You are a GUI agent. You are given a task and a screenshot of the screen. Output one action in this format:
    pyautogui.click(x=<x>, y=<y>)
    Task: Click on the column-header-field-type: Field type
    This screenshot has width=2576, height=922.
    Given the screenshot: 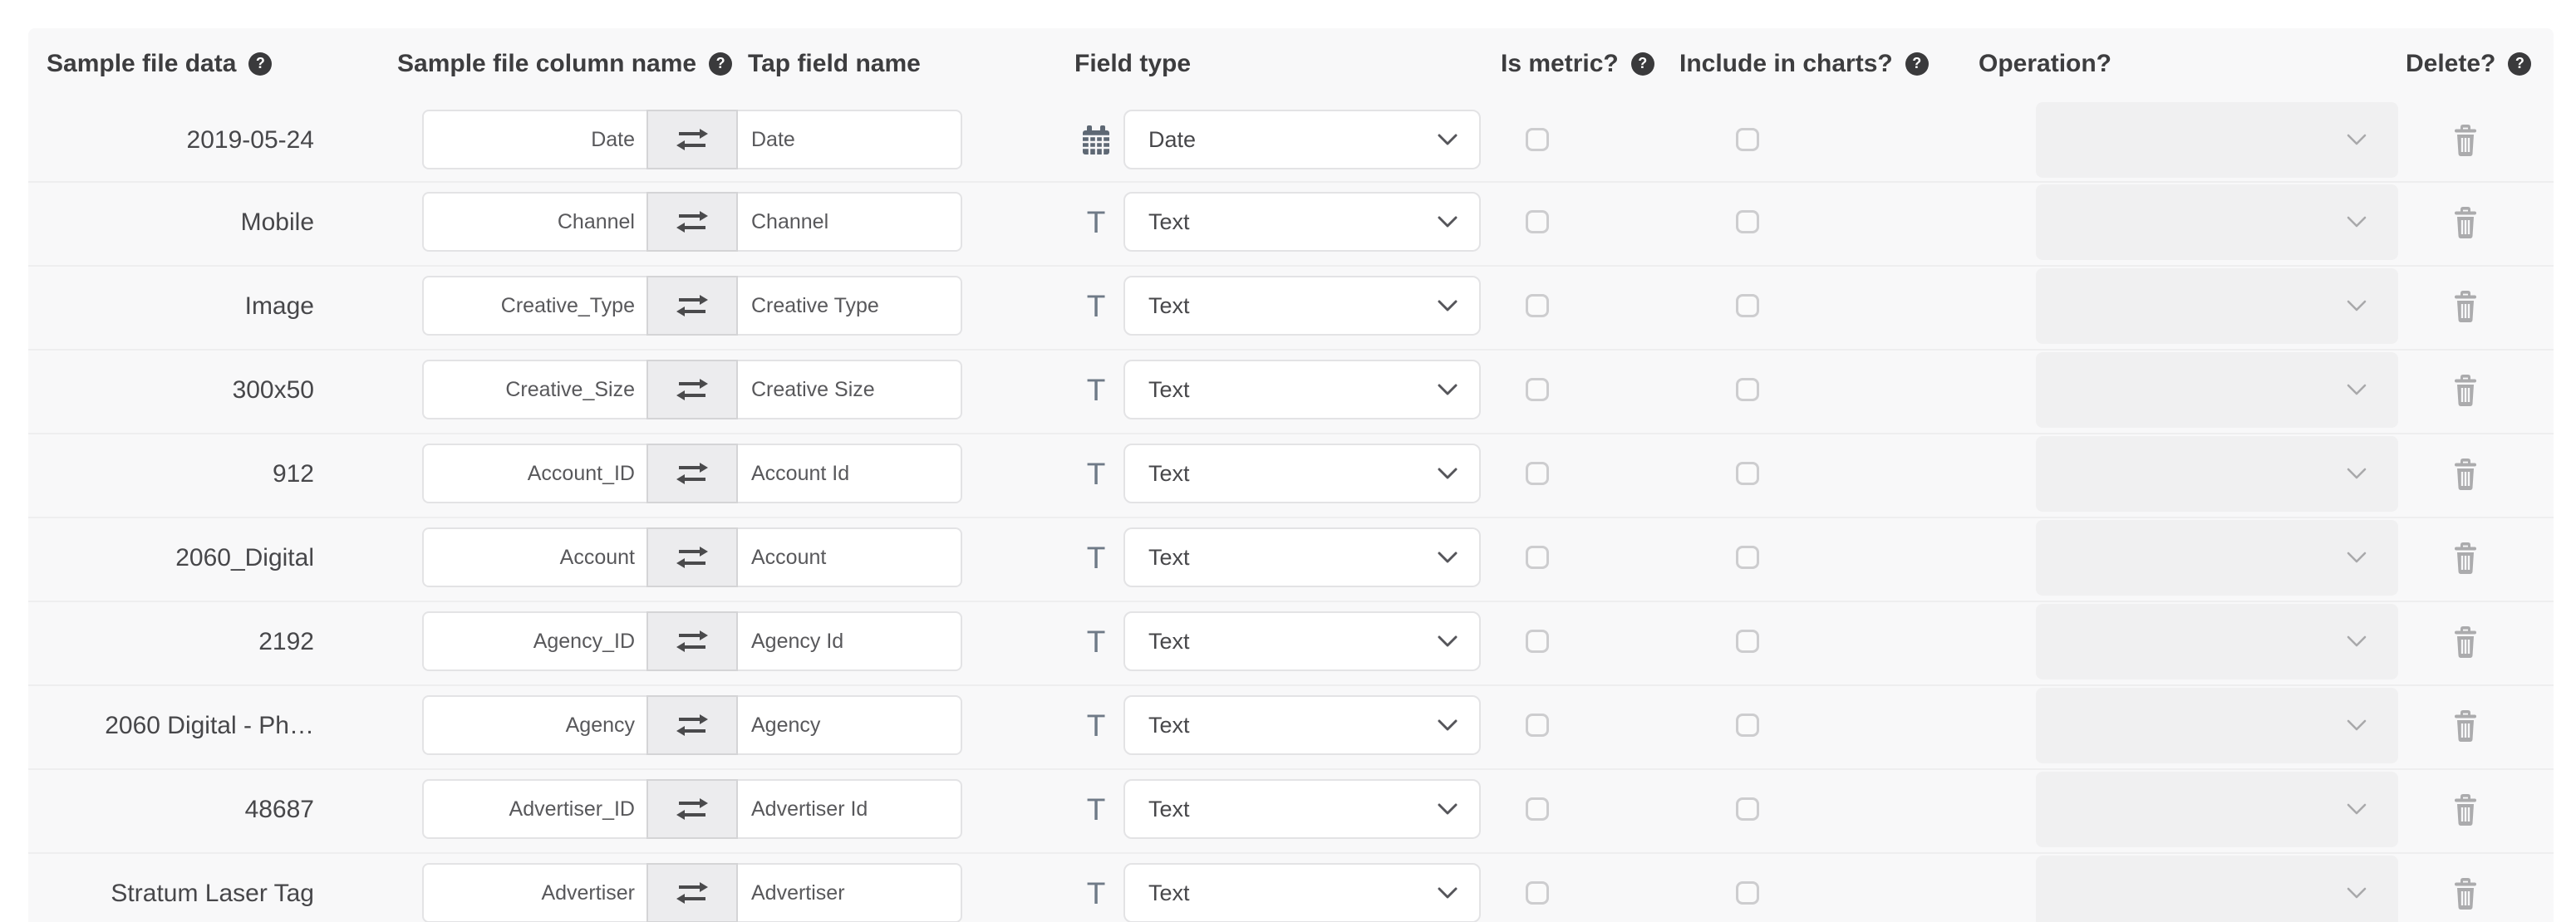 What is the action you would take?
    pyautogui.click(x=1132, y=63)
    